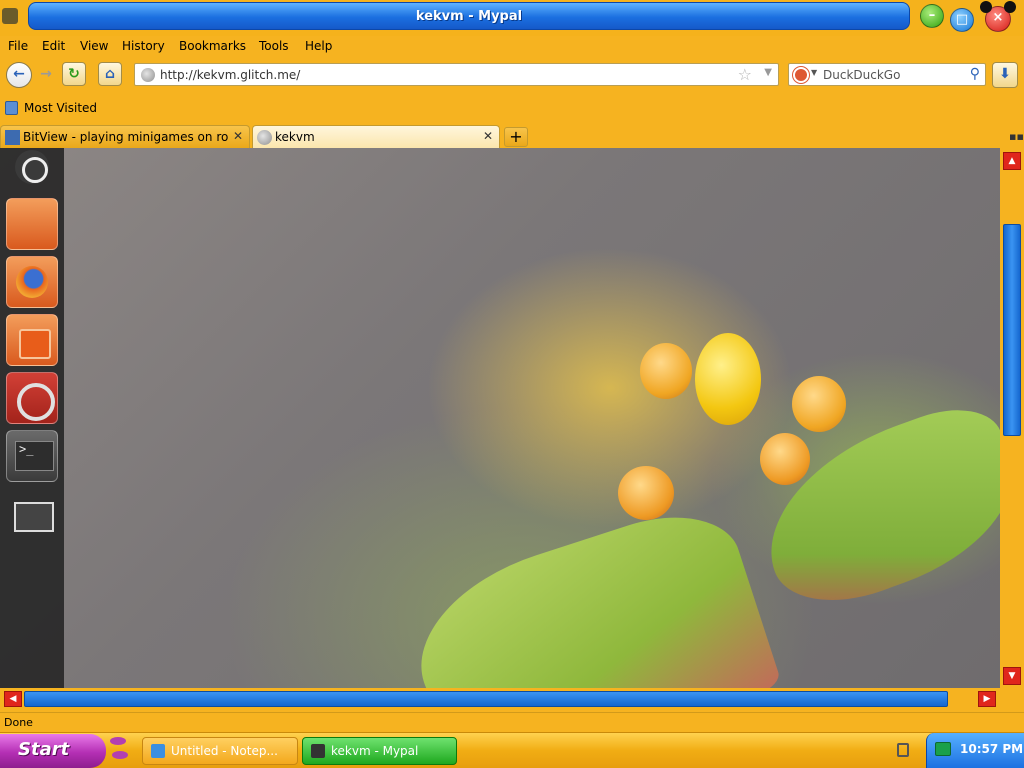 This screenshot has height=768, width=1024. I want to click on safely-remove-hardware-icon, so click(903, 750).